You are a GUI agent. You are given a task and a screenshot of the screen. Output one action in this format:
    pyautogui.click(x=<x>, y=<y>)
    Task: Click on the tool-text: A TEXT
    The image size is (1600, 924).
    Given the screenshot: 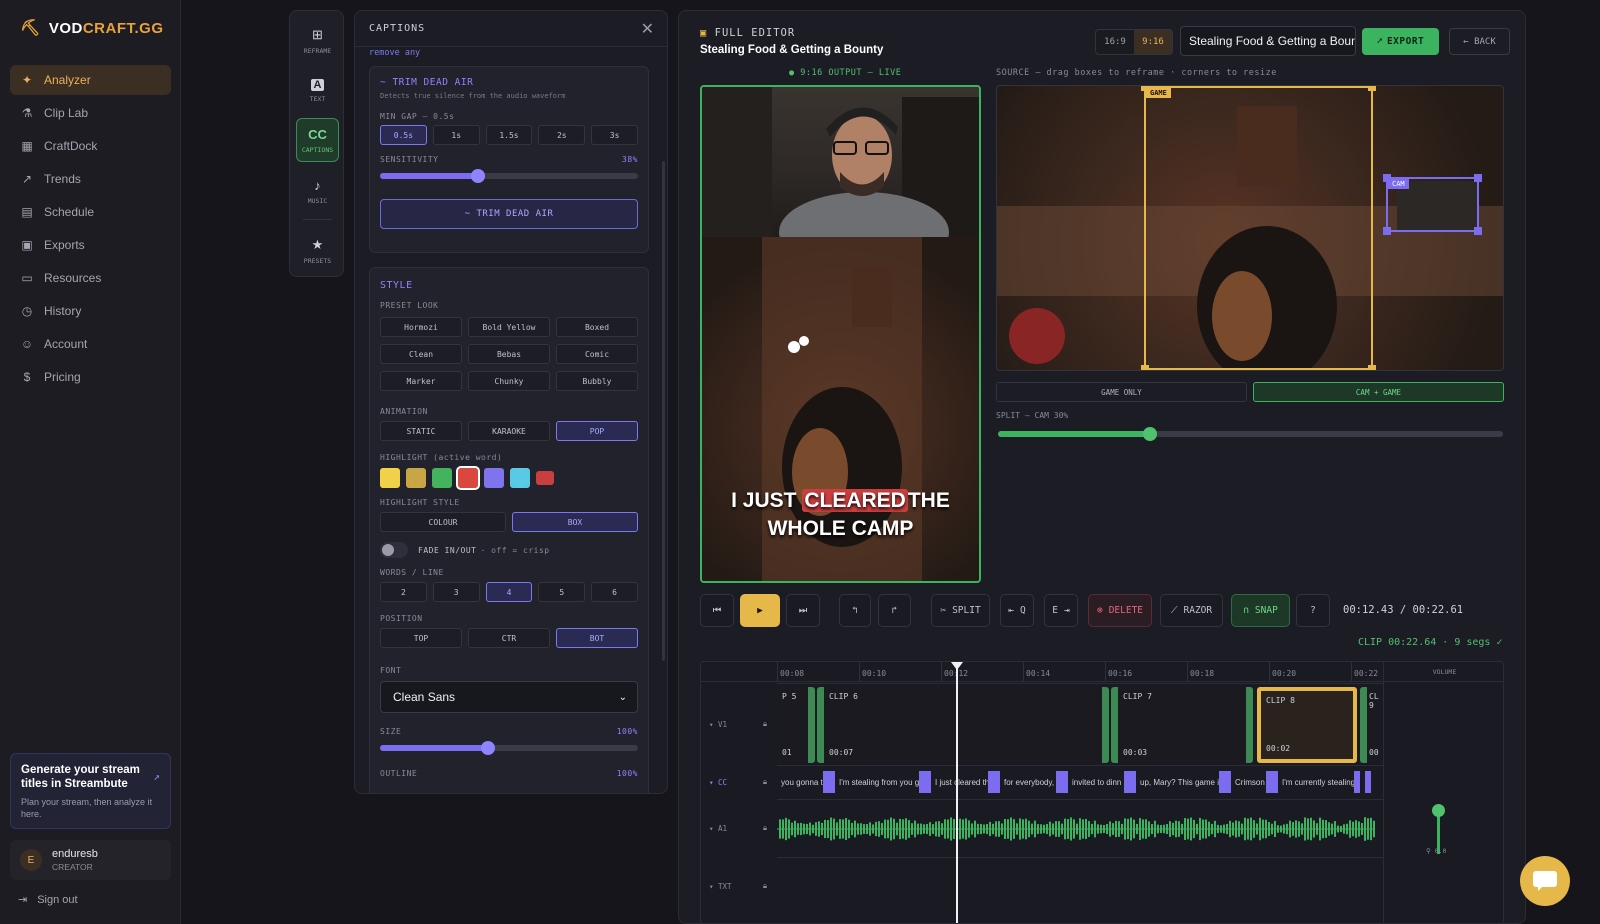 What is the action you would take?
    pyautogui.click(x=317, y=91)
    